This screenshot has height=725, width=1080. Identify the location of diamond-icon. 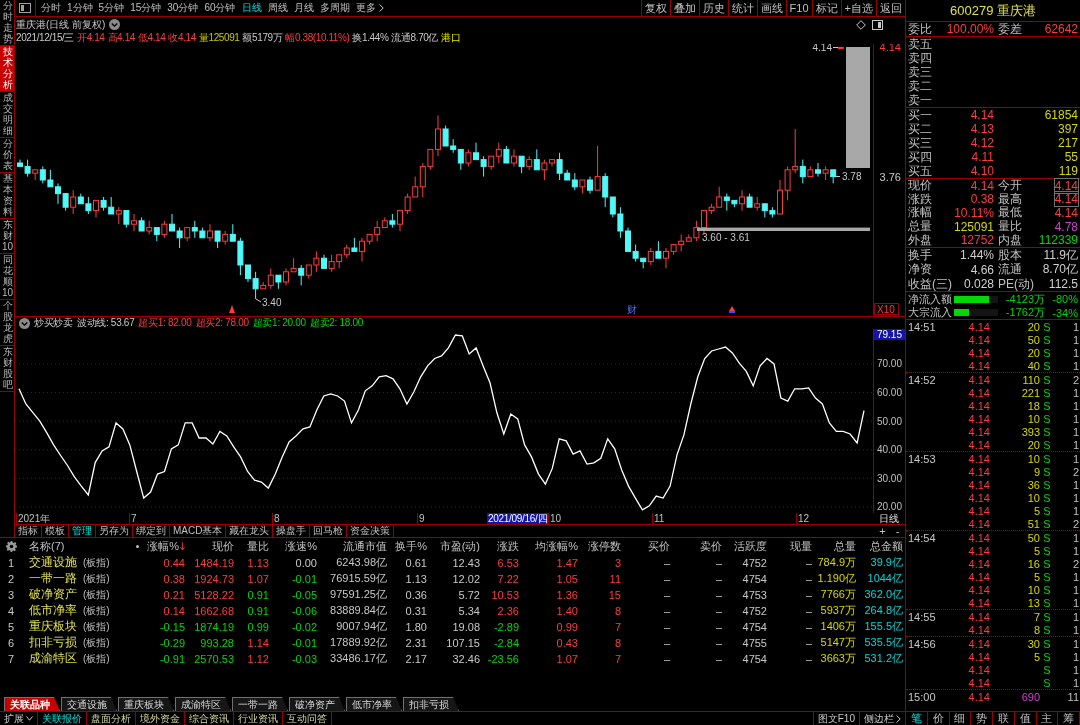
(861, 24).